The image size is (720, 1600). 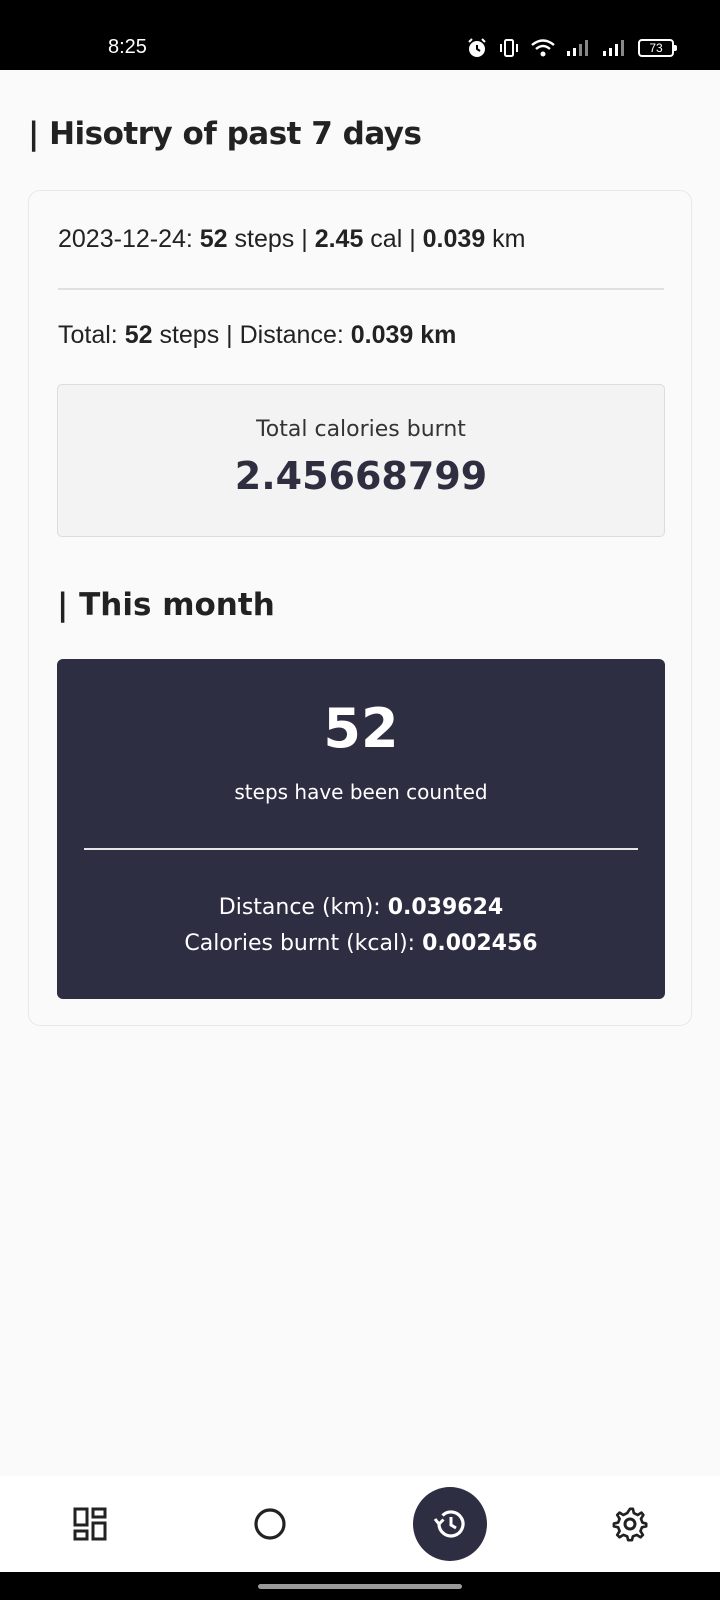 What do you see at coordinates (129, 239) in the screenshot?
I see `day-date: 2023-12-24:` at bounding box center [129, 239].